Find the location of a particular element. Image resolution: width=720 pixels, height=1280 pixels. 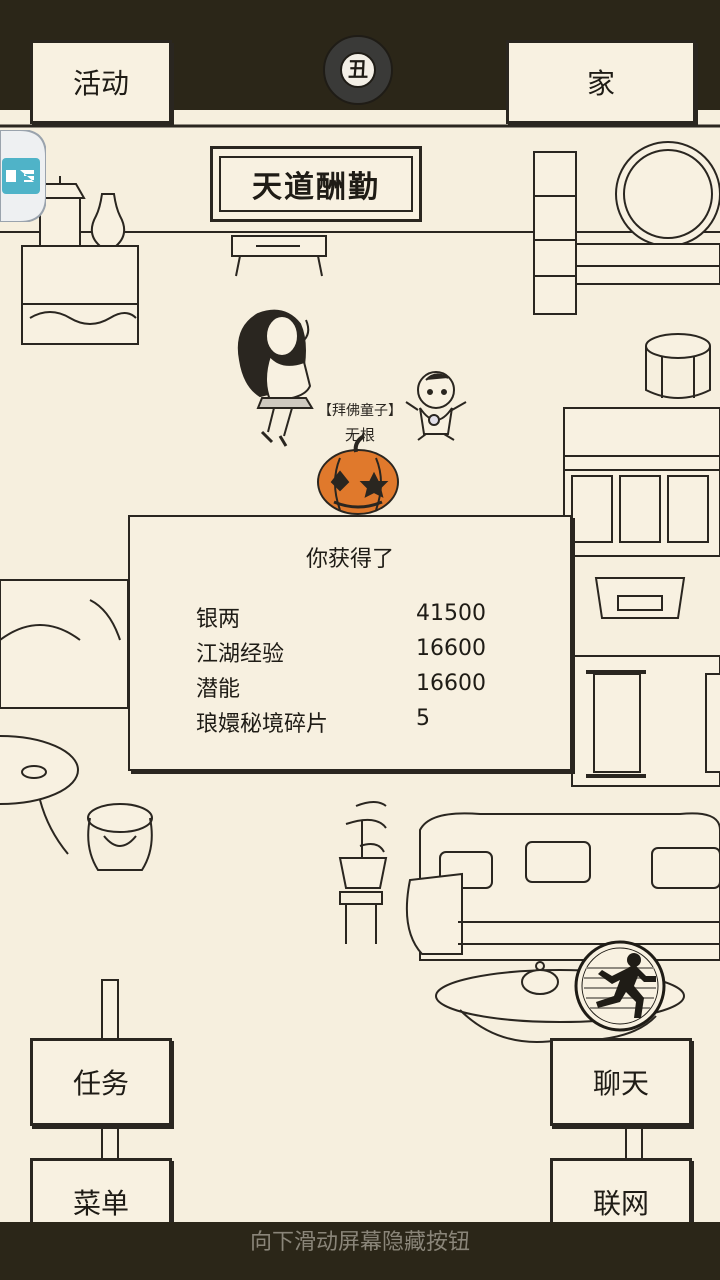

sofa is located at coordinates (562, 886).